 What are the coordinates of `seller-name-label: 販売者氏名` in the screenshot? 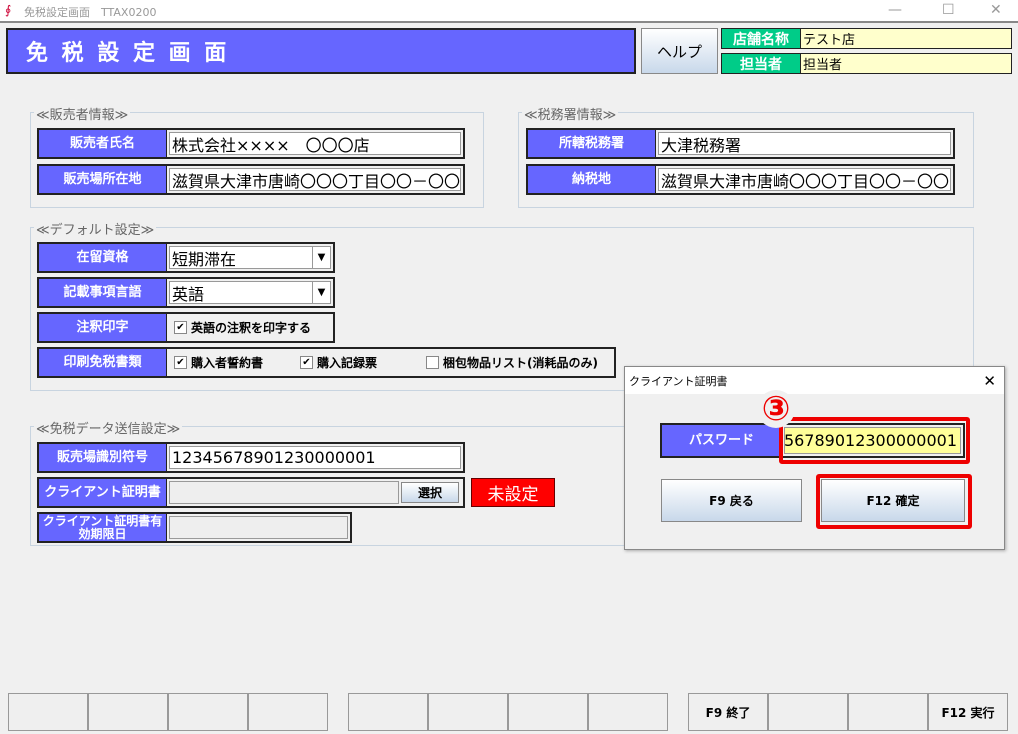 It's located at (103, 143).